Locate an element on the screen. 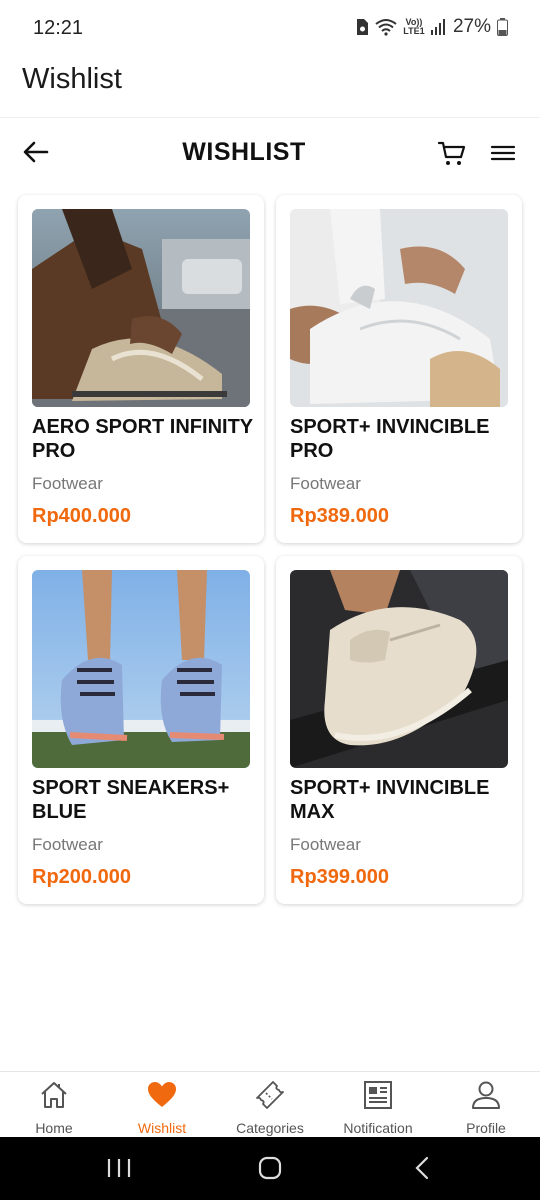  status-time: 12:21 is located at coordinates (58, 28).